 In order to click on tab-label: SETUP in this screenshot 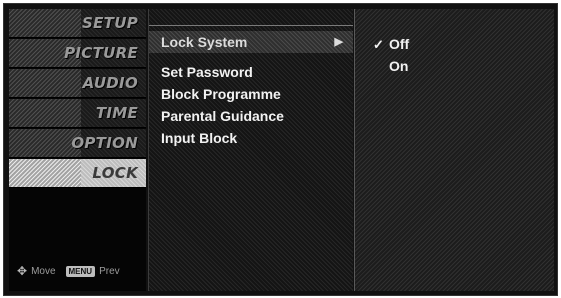, I will do `click(110, 23)`.